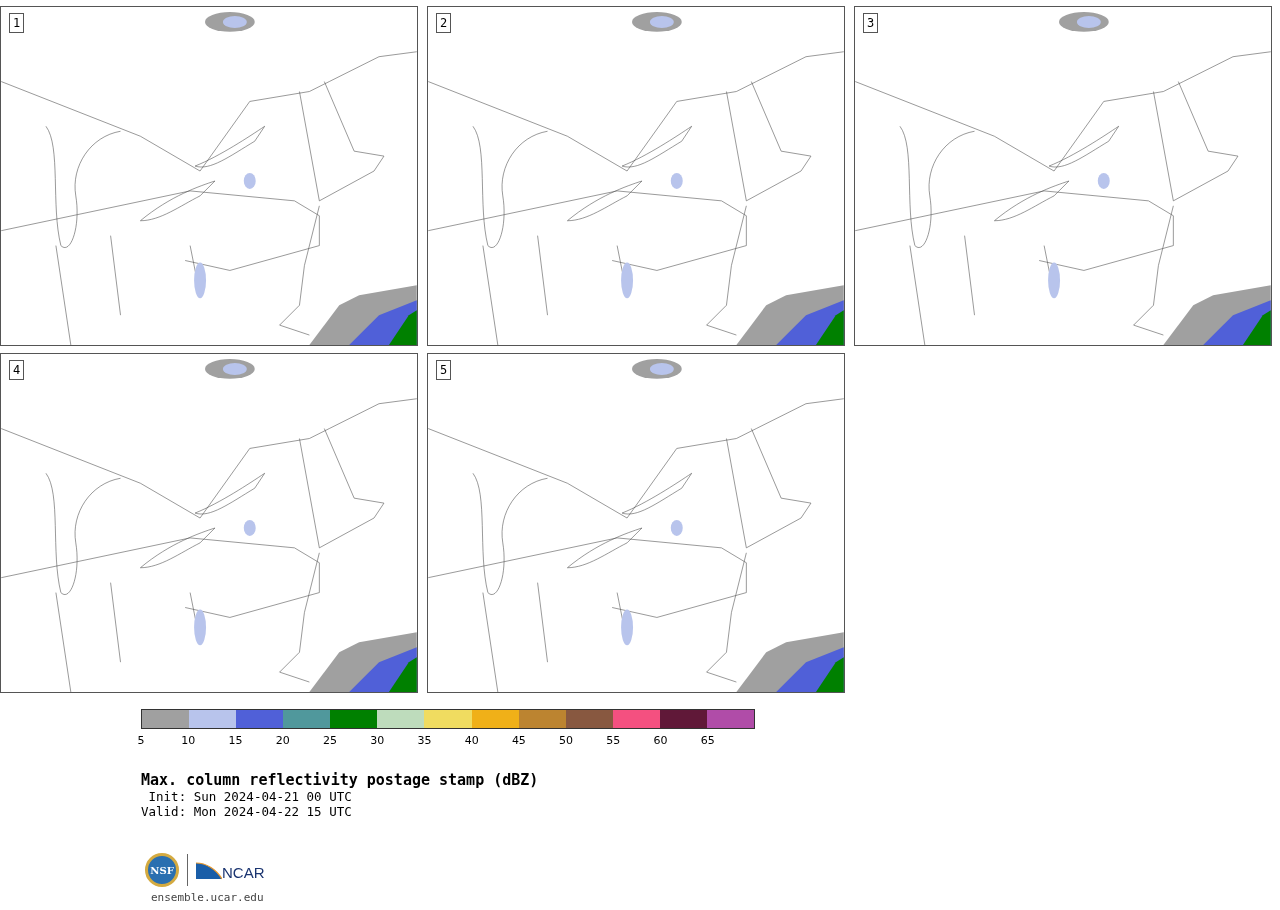  I want to click on colorbar-tick-label: 20, so click(282, 741).